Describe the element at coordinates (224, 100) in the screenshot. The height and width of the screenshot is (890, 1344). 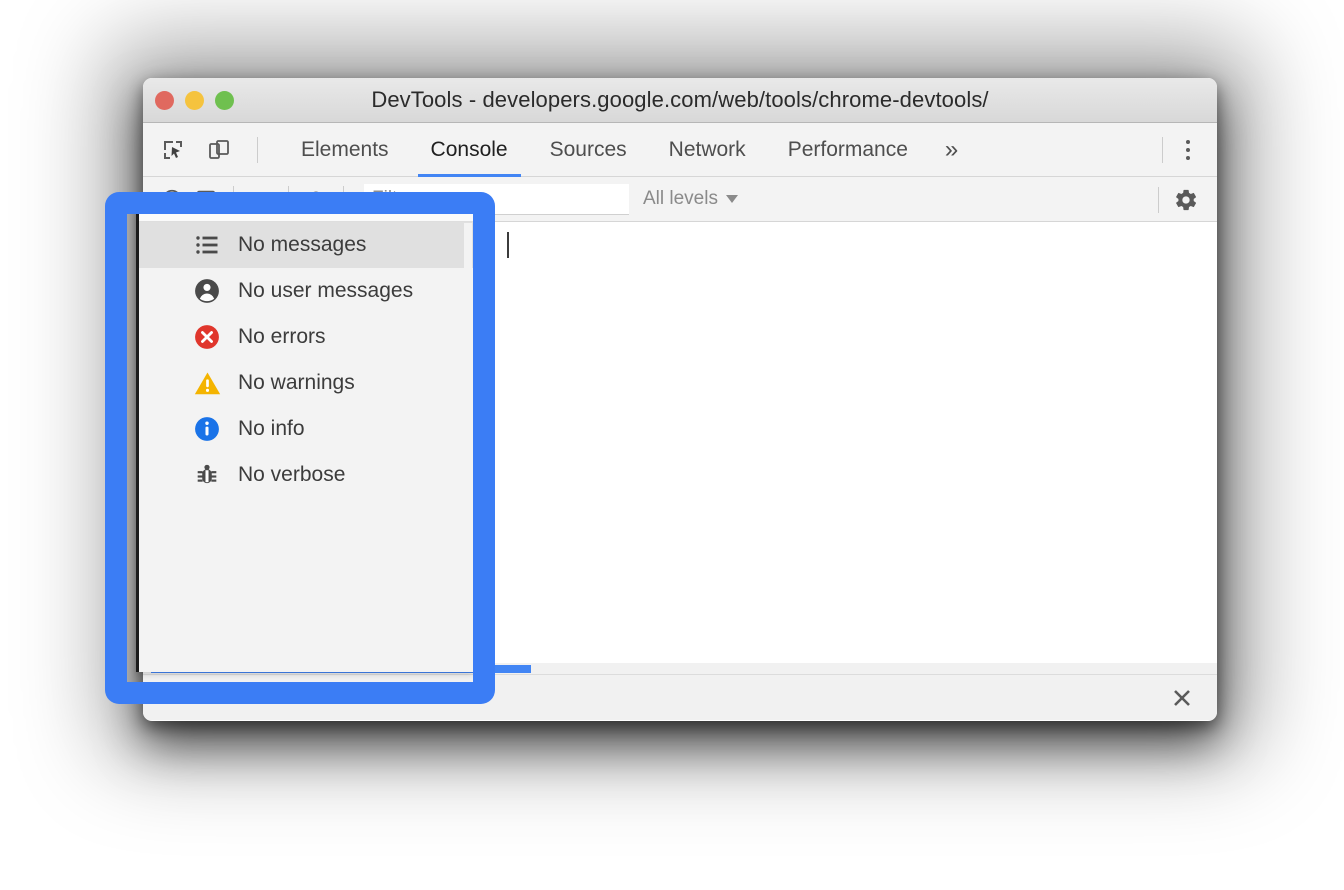
I see `zoom-window-button` at that location.